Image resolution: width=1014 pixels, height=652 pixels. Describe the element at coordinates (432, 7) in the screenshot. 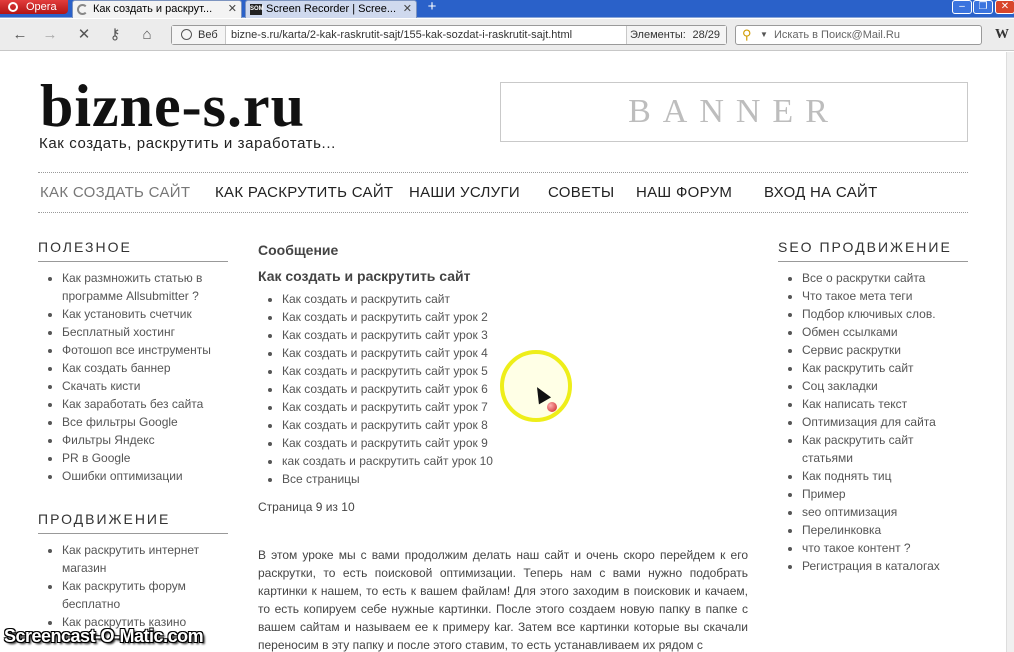

I see `new-tab-button: +` at that location.